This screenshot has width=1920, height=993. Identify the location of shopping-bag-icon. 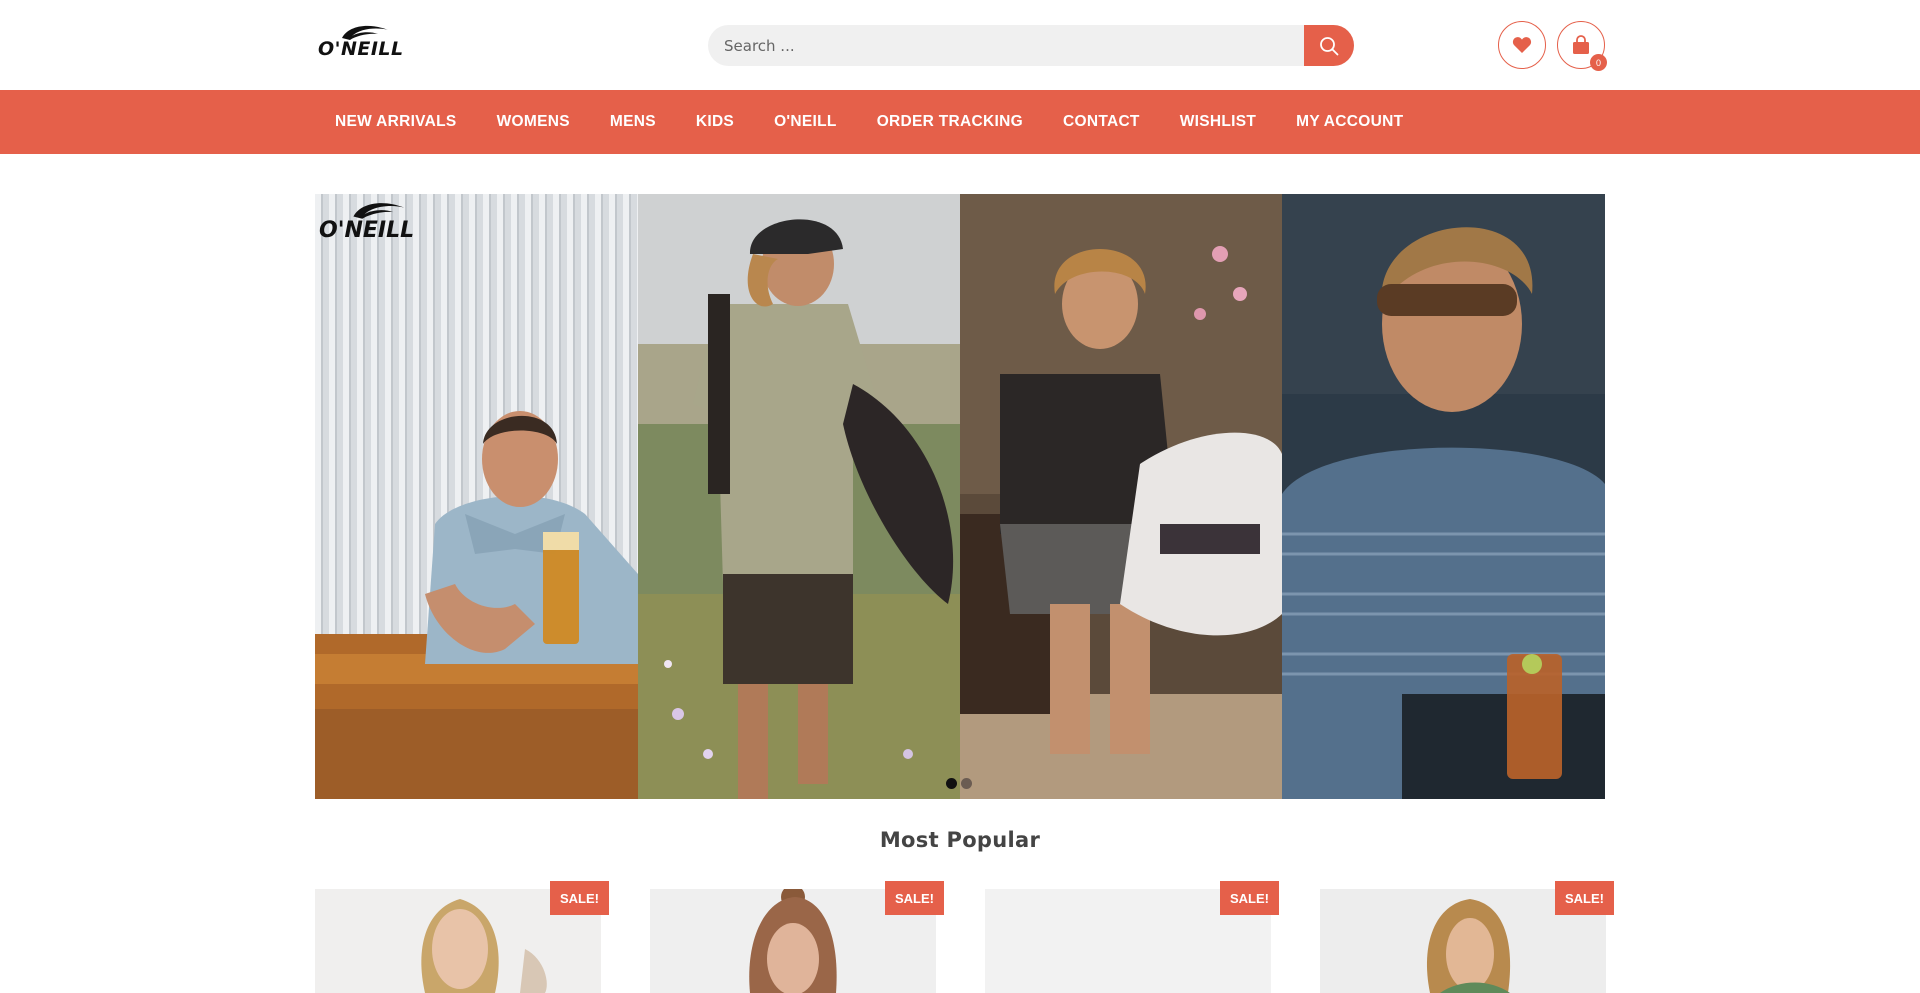
(1581, 44).